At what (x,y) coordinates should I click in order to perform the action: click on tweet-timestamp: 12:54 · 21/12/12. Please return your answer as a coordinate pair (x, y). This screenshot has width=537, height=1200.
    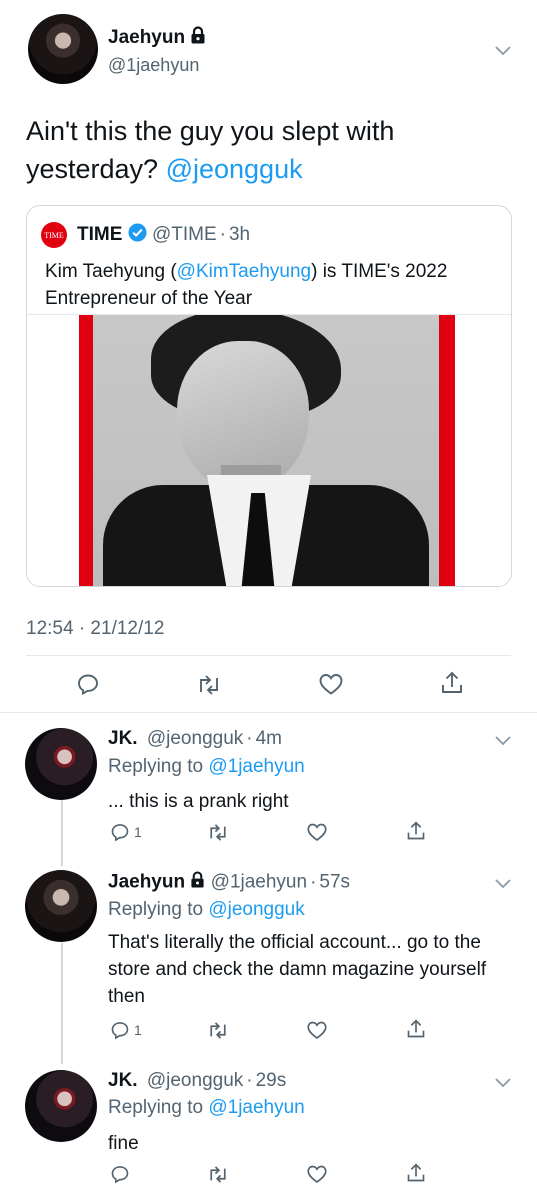
    Looking at the image, I should click on (95, 629).